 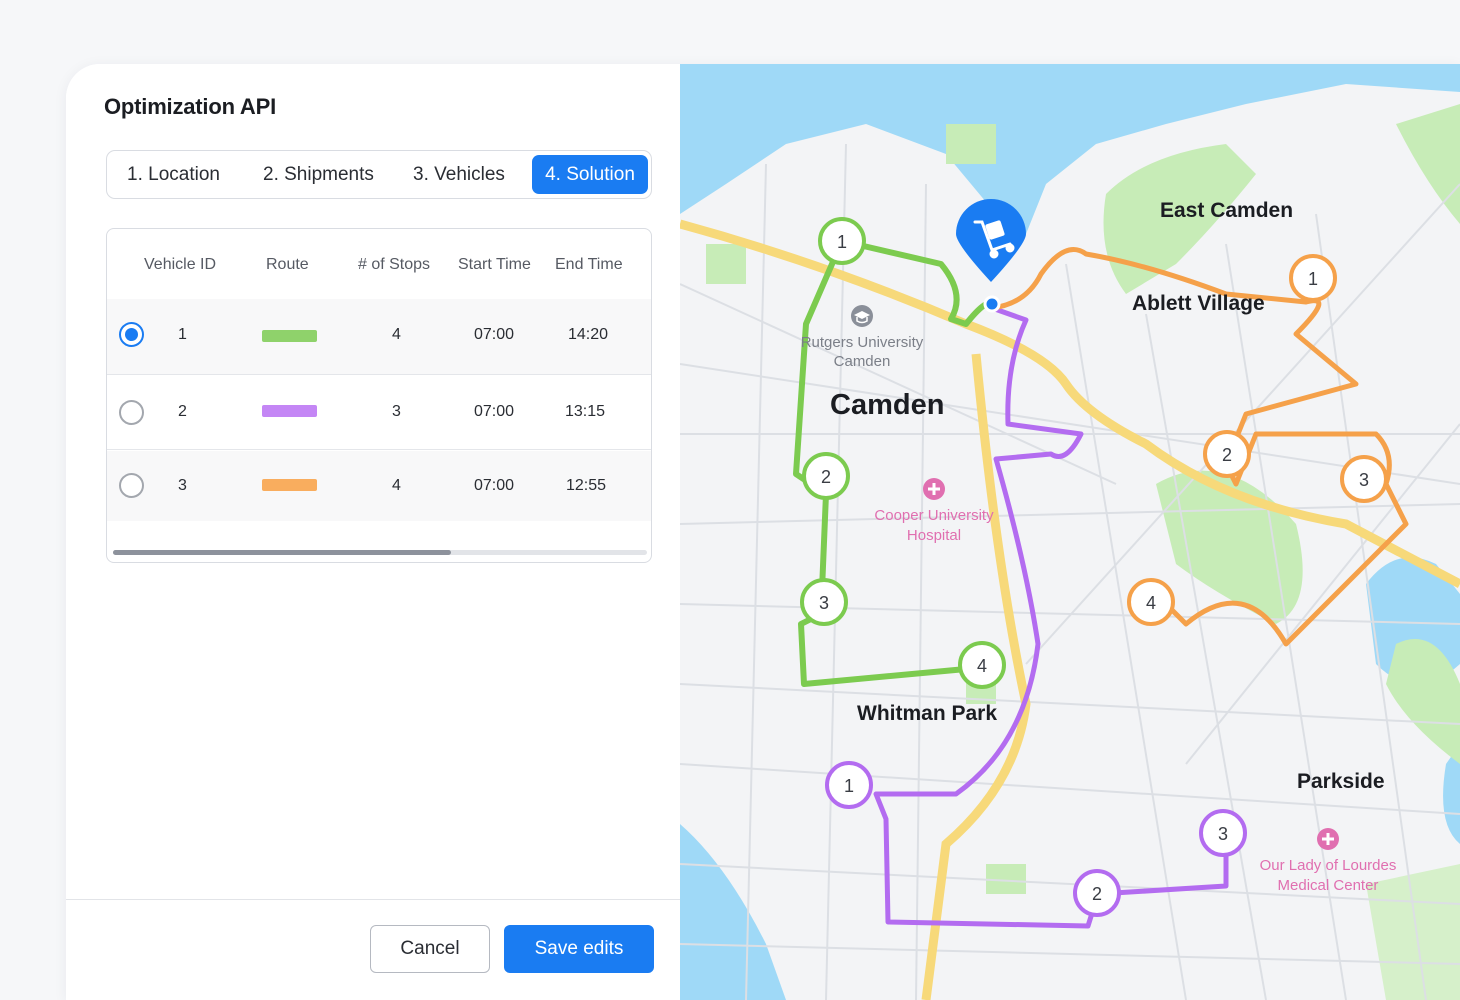 I want to click on map-label-lourdes-medical: Medical Center, so click(x=1328, y=885).